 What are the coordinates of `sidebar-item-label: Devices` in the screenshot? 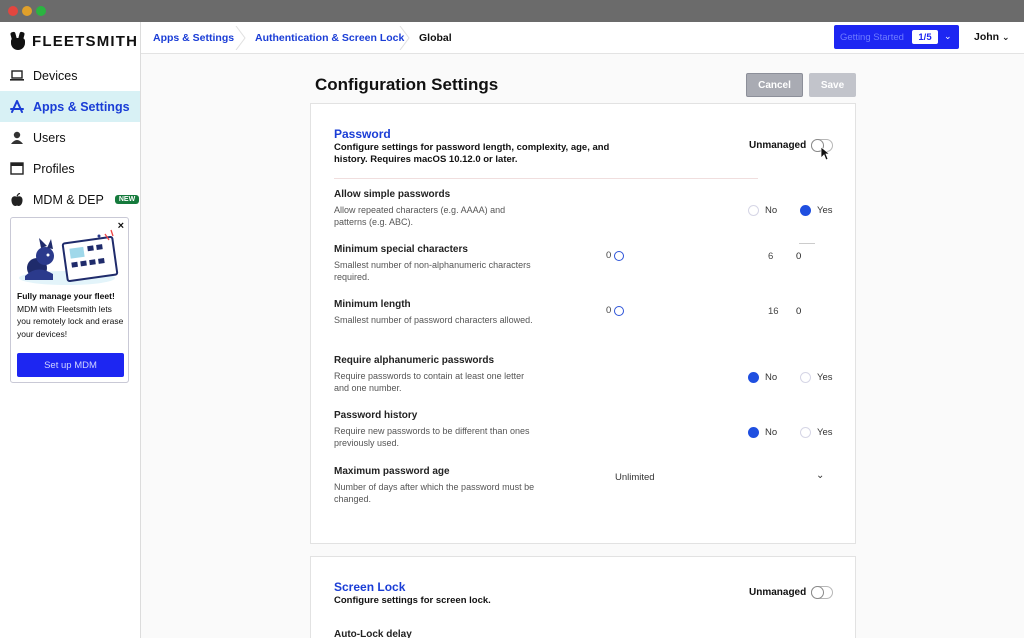 It's located at (55, 75).